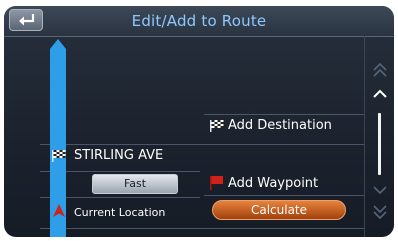 This screenshot has width=398, height=241. Describe the element at coordinates (273, 183) in the screenshot. I see `add-waypoint-label: Add Waypoint` at that location.